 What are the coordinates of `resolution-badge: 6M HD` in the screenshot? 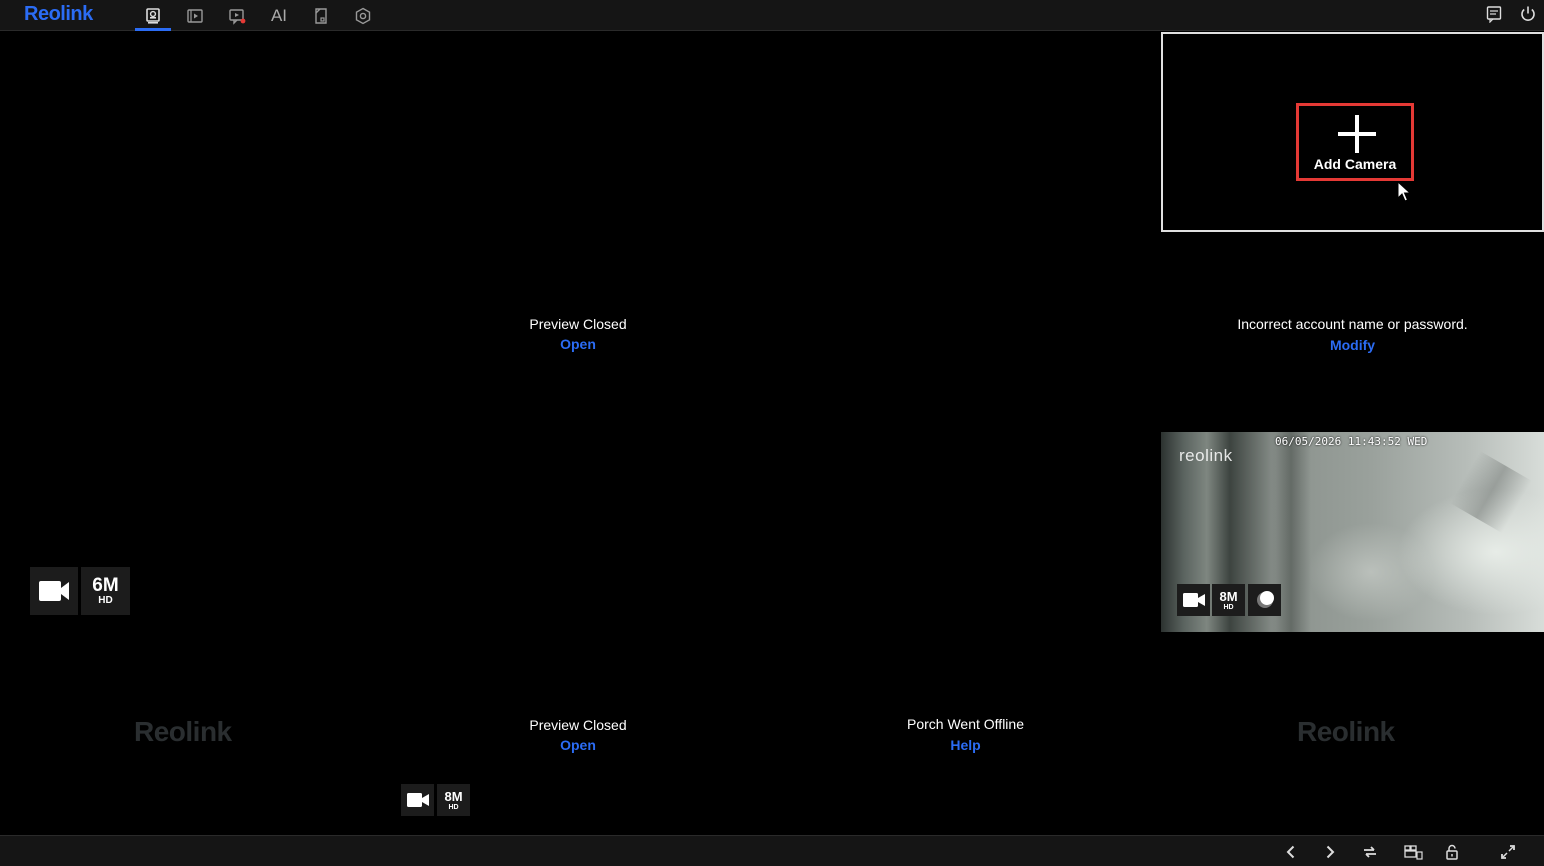 It's located at (105, 591).